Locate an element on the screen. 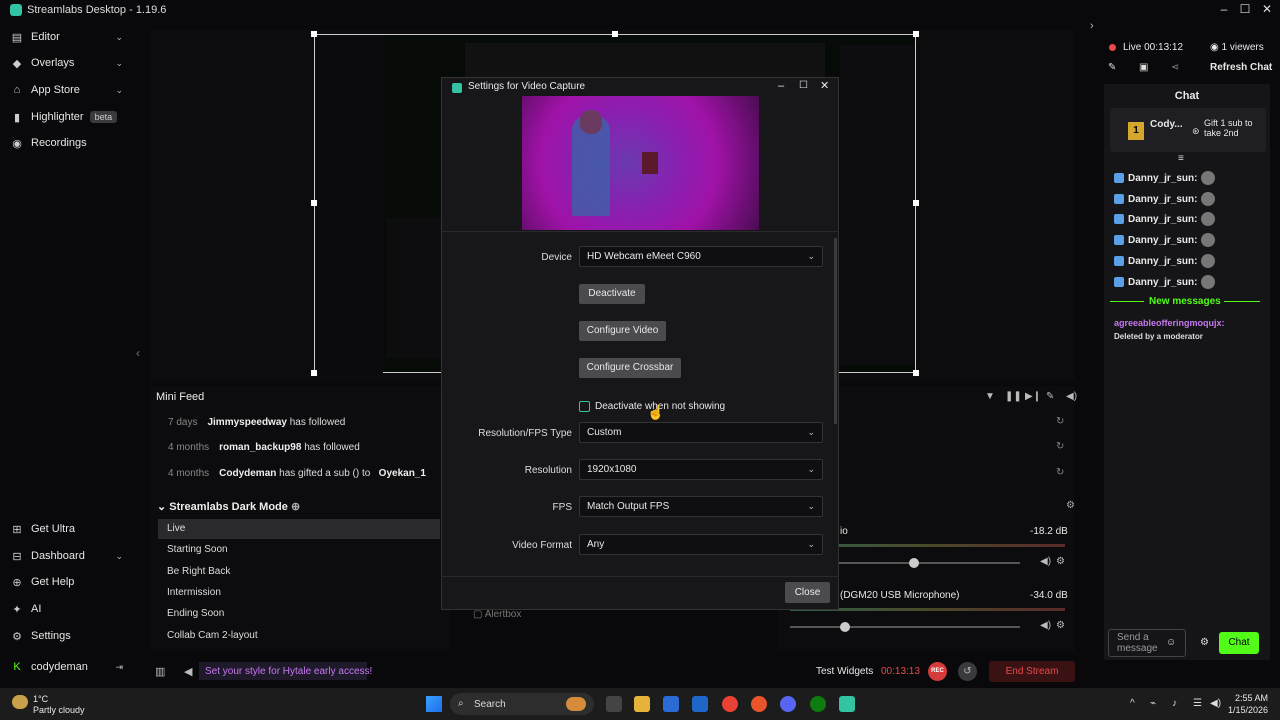 This screenshot has height=720, width=1280. scene-item: Ending Soon is located at coordinates (299, 614).